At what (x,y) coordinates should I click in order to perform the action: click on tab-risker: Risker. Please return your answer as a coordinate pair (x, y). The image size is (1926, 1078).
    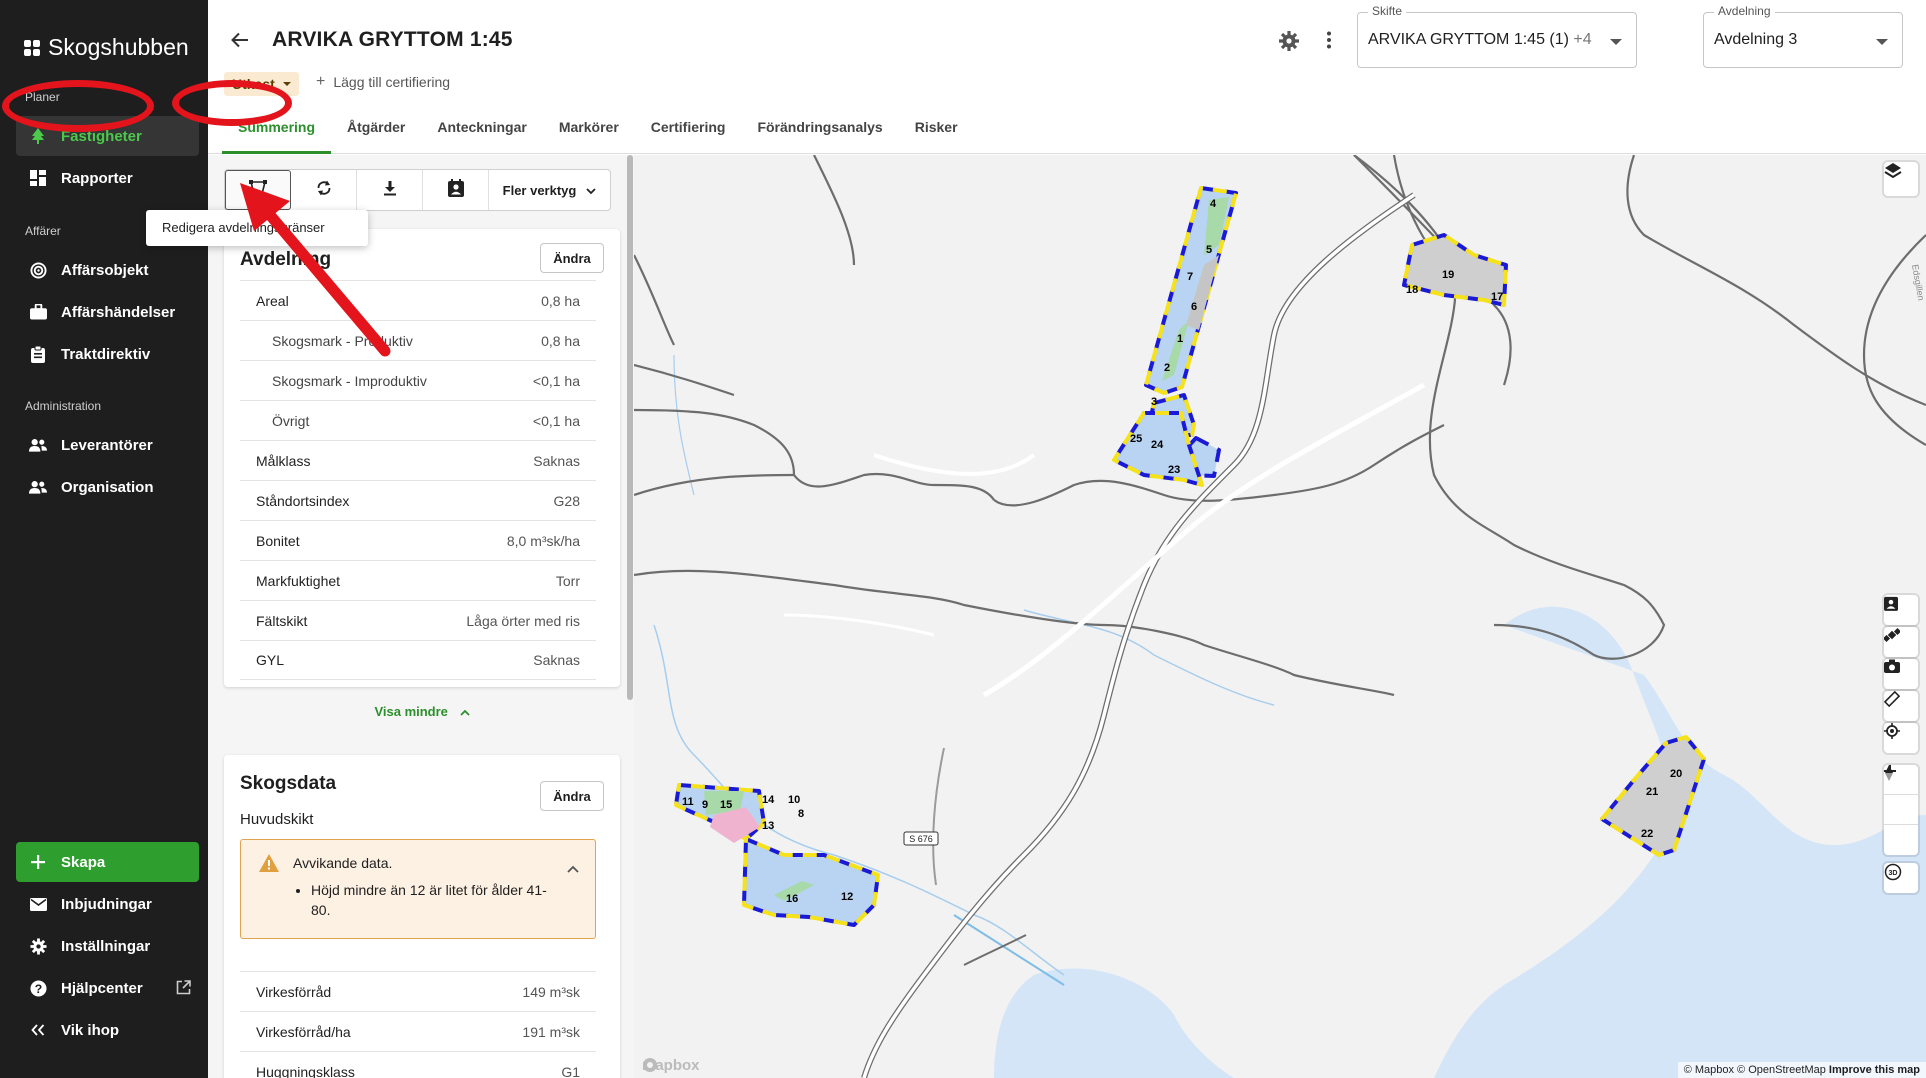
    Looking at the image, I should click on (936, 133).